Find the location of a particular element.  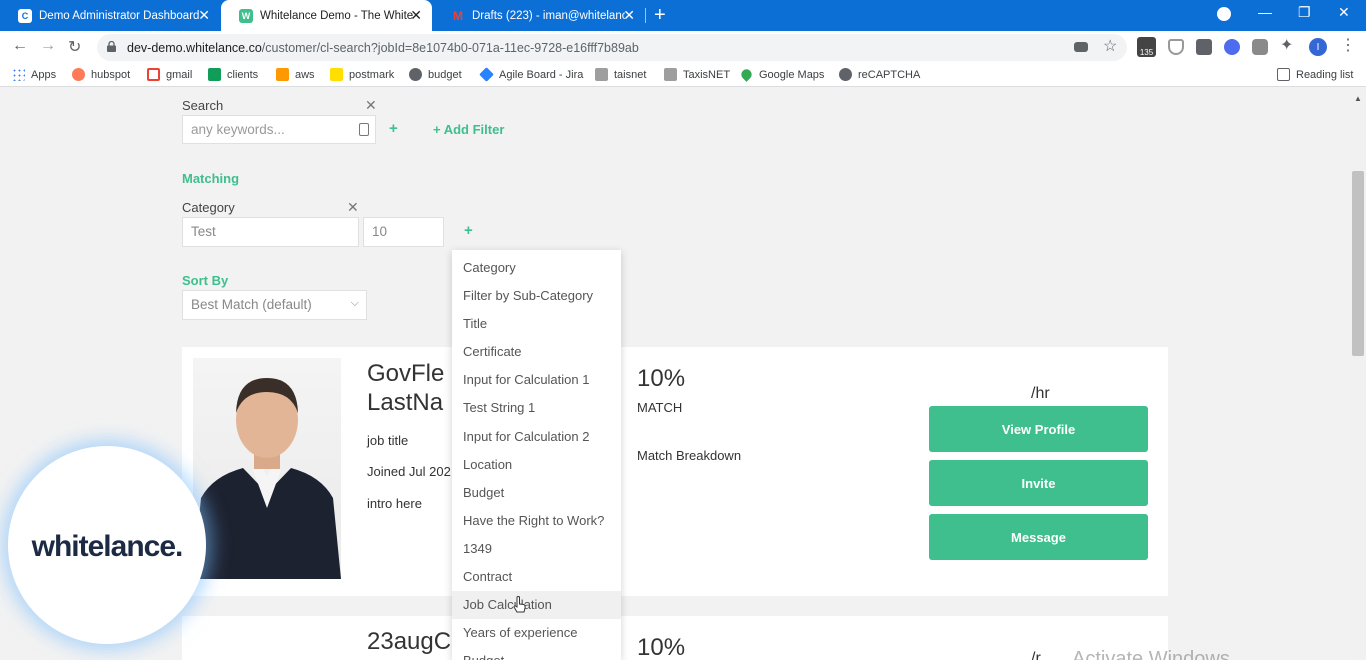

tab-admin-dashboard: C Demo Administrator Dashboard ✕ is located at coordinates (110, 15).